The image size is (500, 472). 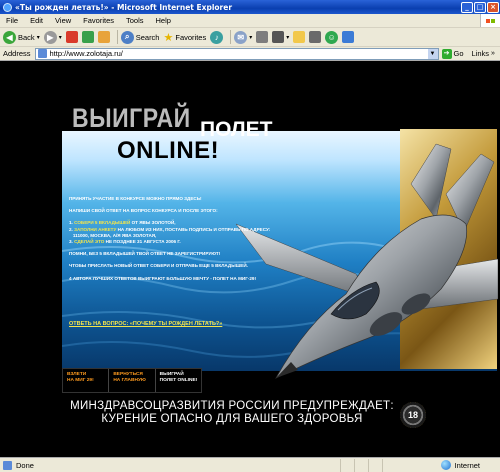 What do you see at coordinates (36, 20) in the screenshot?
I see `menu-edit: Edit` at bounding box center [36, 20].